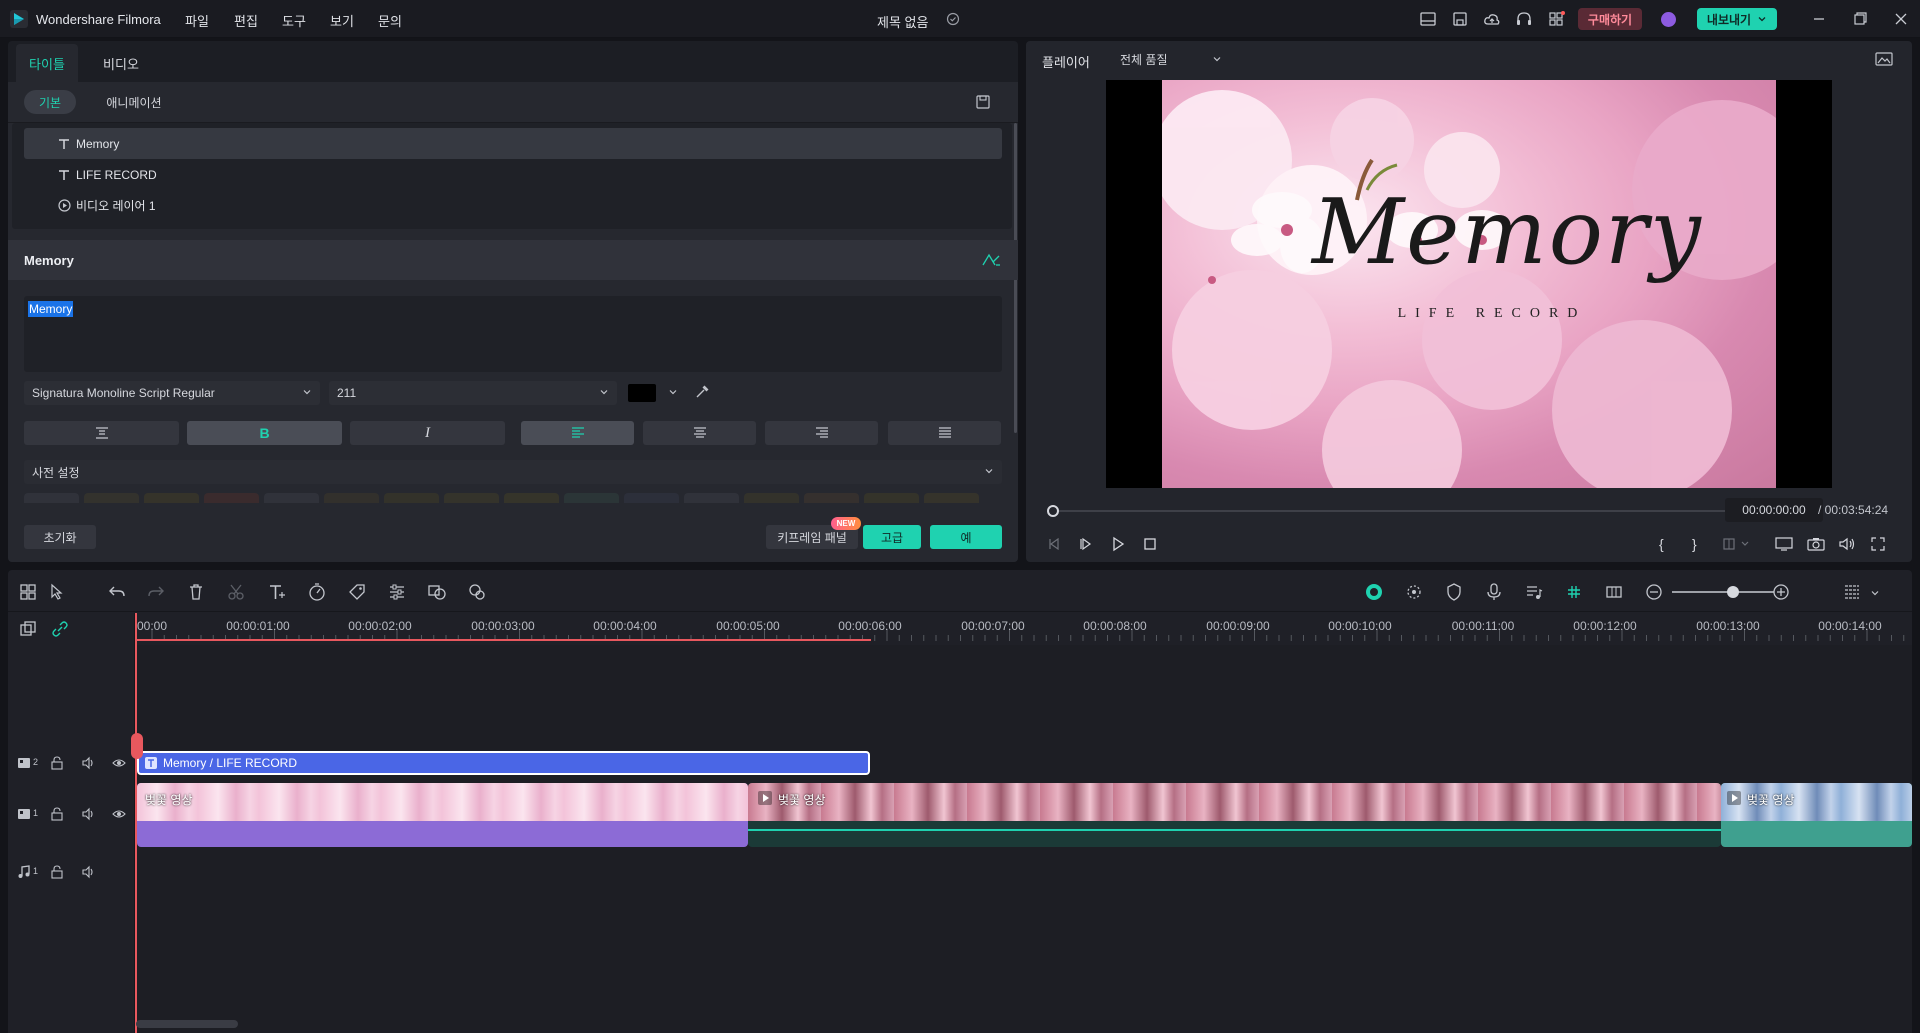 This screenshot has height=1033, width=1920. What do you see at coordinates (1901, 19) in the screenshot?
I see `close-icon` at bounding box center [1901, 19].